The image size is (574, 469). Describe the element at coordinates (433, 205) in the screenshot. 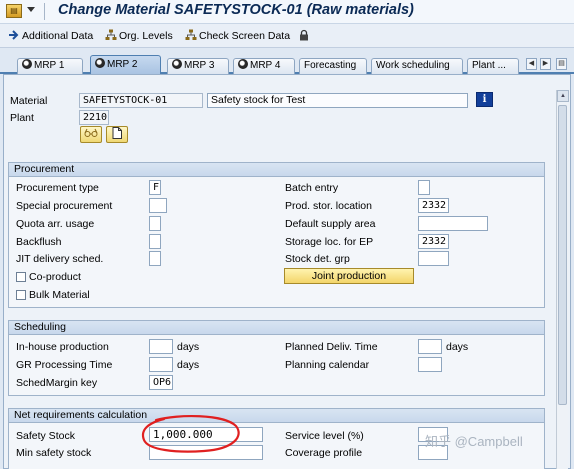

I see `prod-stor-location-field: 2332` at that location.